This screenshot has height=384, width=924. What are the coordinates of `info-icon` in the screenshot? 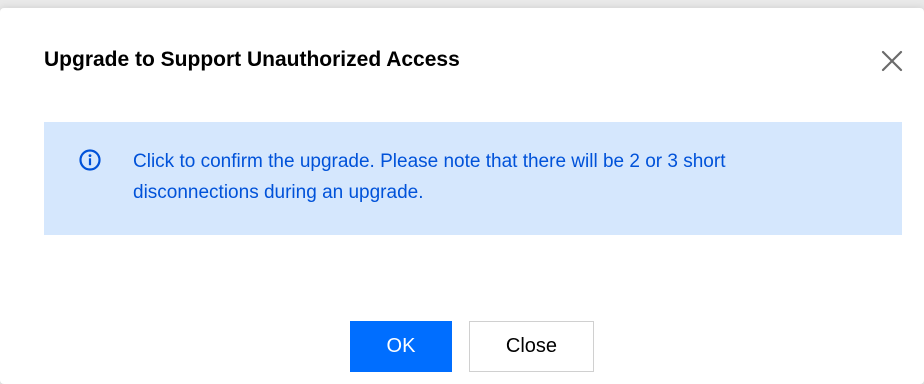 It's located at (90, 160).